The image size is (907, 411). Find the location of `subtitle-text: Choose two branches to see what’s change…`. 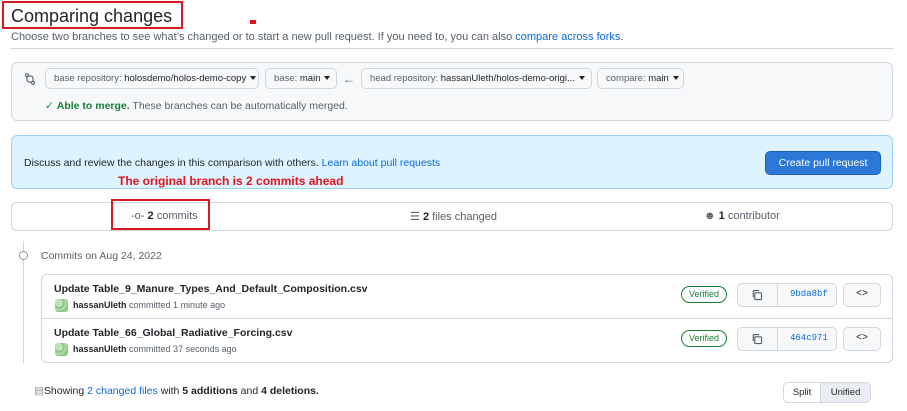

subtitle-text: Choose two branches to see what’s change… is located at coordinates (262, 37).